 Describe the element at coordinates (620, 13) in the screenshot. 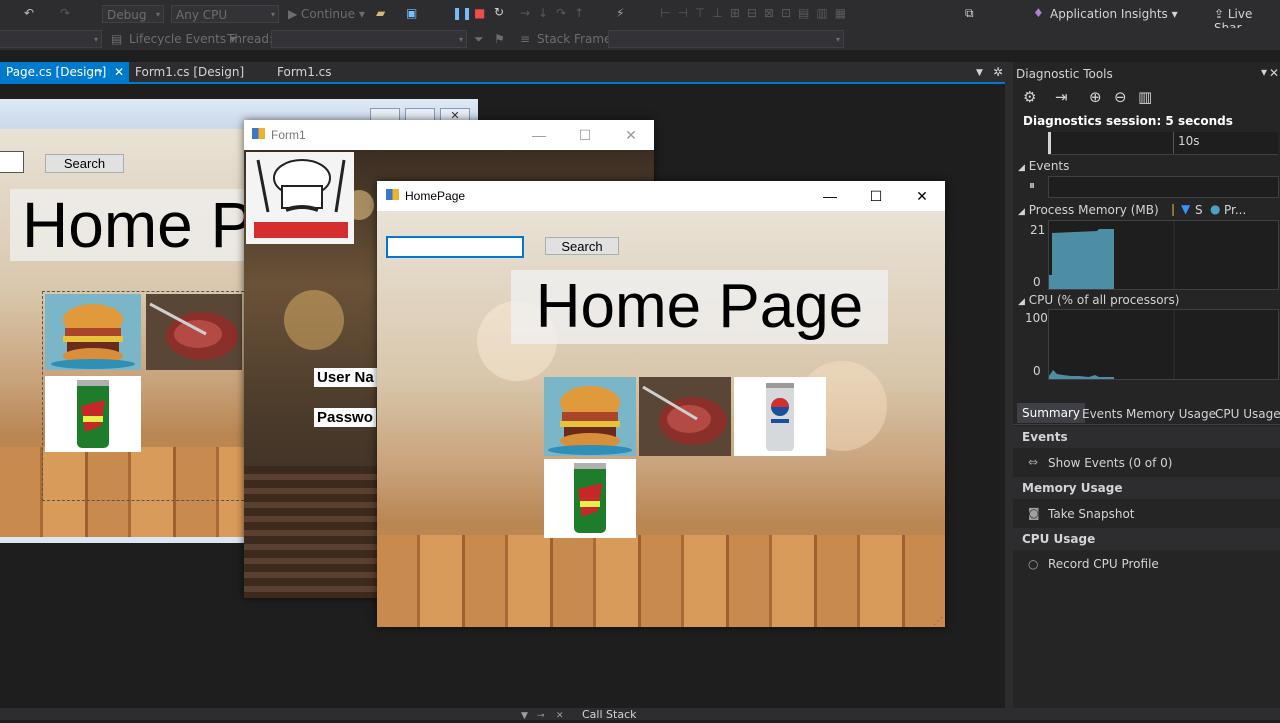

I see `hot-reload-icon: ⚡` at that location.